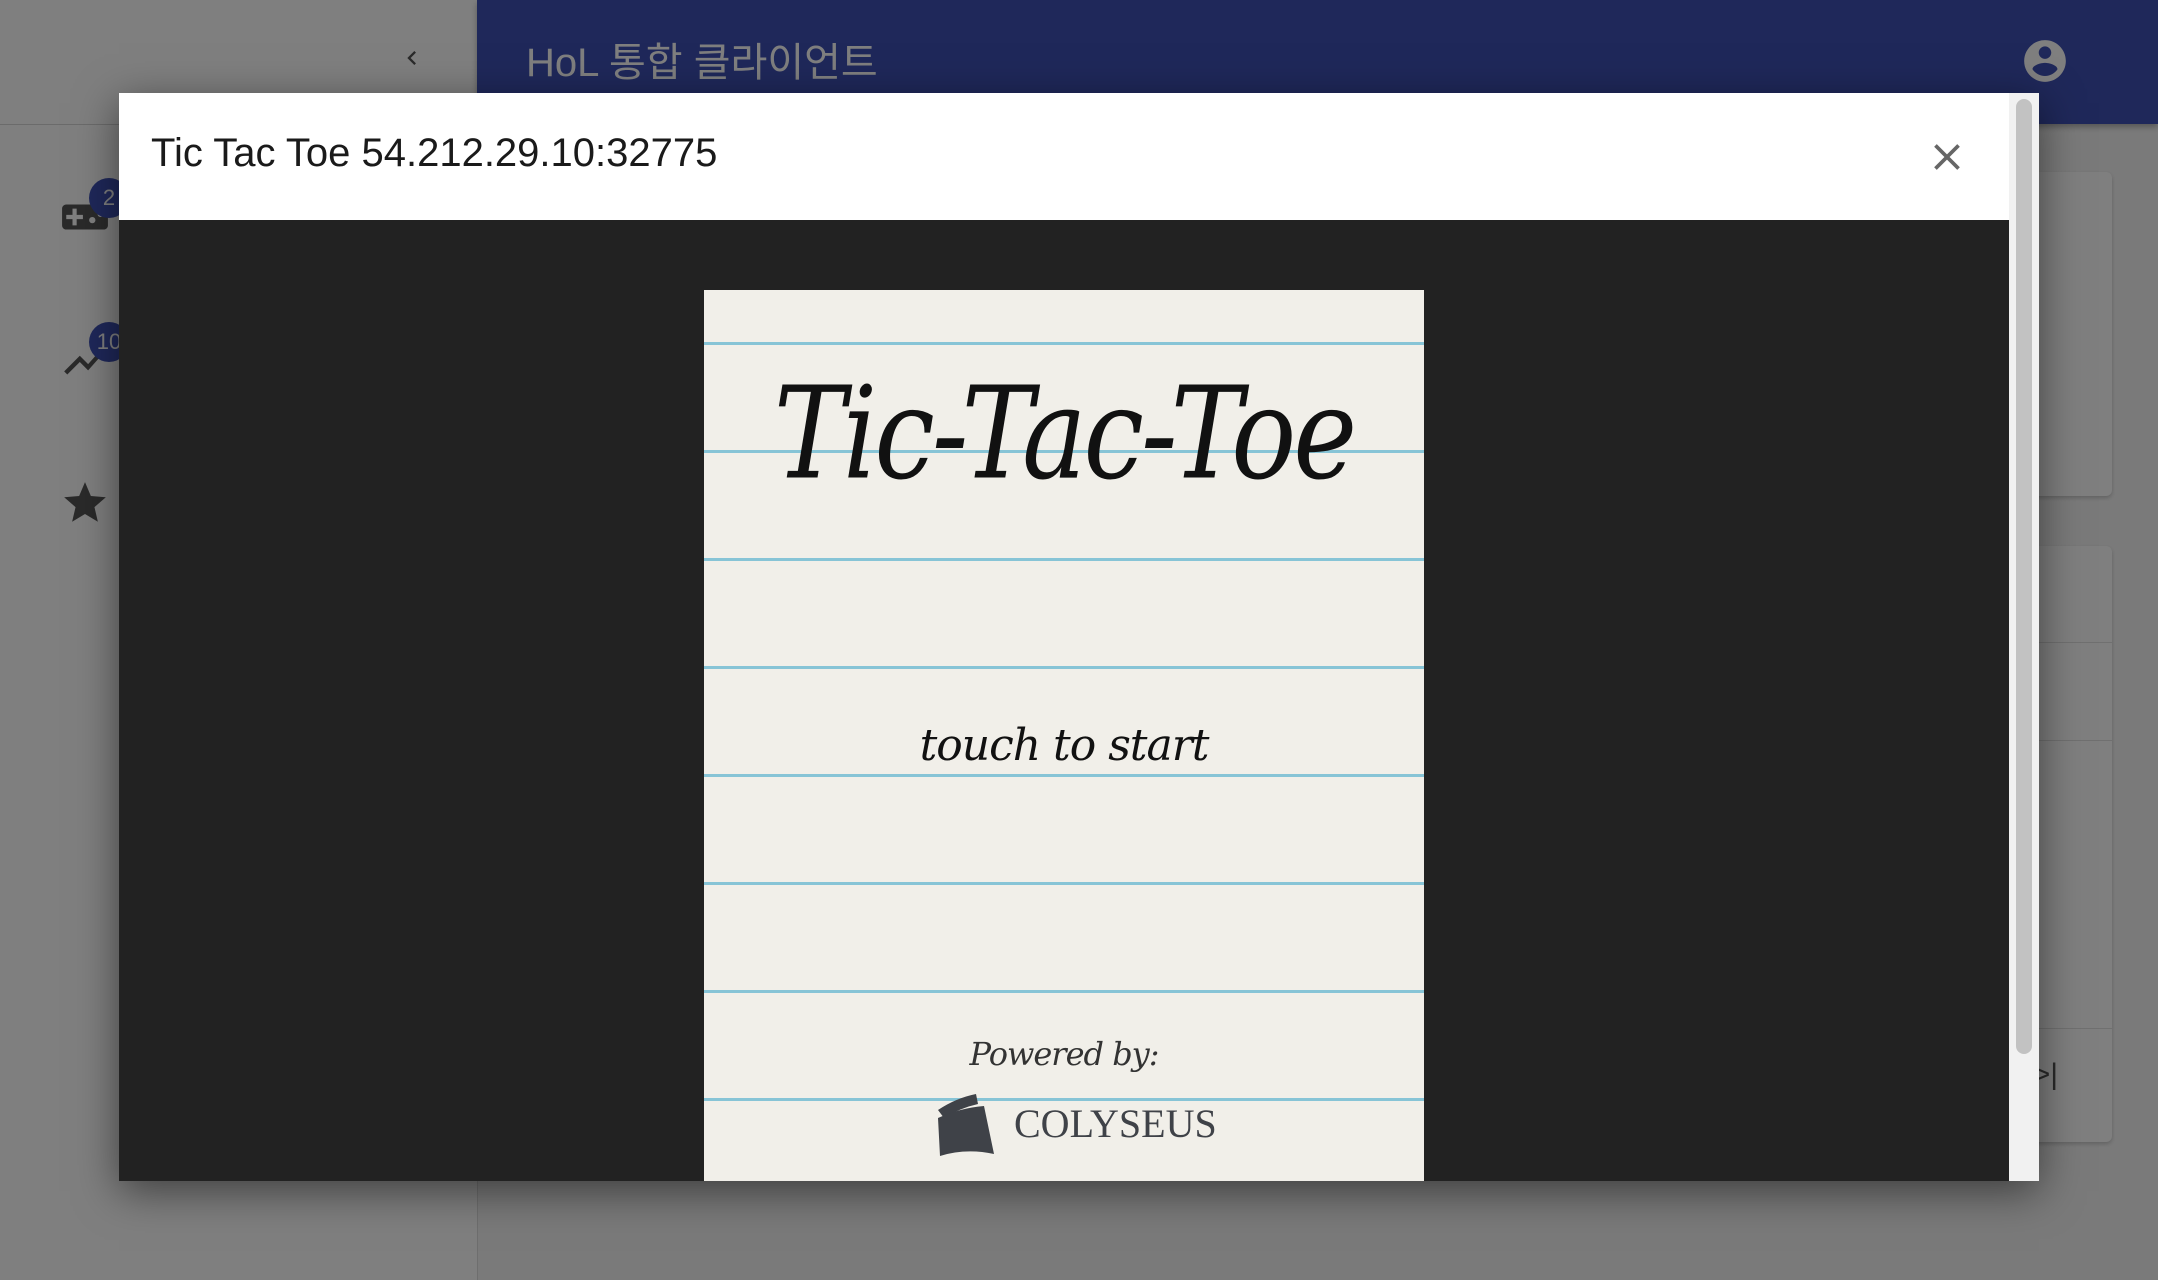  What do you see at coordinates (1064, 1054) in the screenshot?
I see `powered-by-label: Powered by:` at bounding box center [1064, 1054].